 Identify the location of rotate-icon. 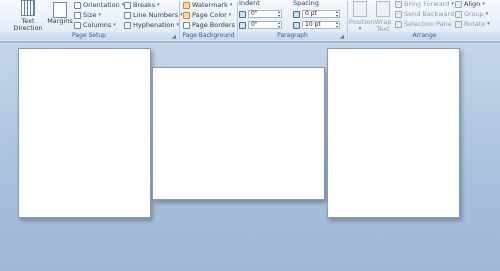
(458, 24).